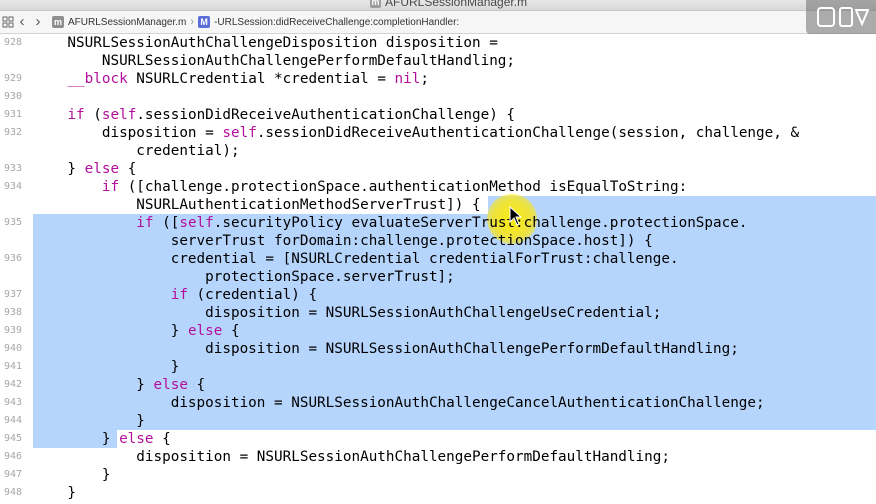  I want to click on line-number: 934, so click(12, 186).